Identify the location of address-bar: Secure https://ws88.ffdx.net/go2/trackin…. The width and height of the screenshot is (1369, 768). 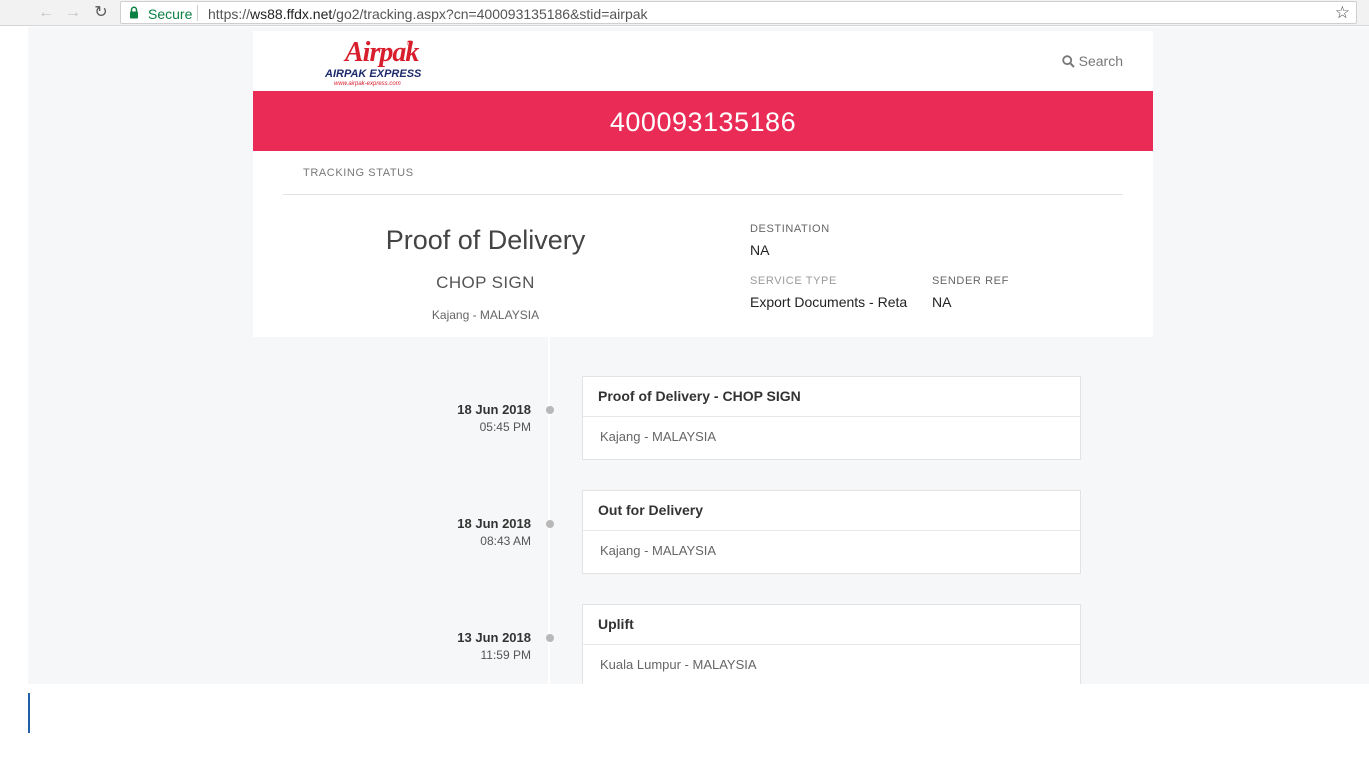
(738, 12).